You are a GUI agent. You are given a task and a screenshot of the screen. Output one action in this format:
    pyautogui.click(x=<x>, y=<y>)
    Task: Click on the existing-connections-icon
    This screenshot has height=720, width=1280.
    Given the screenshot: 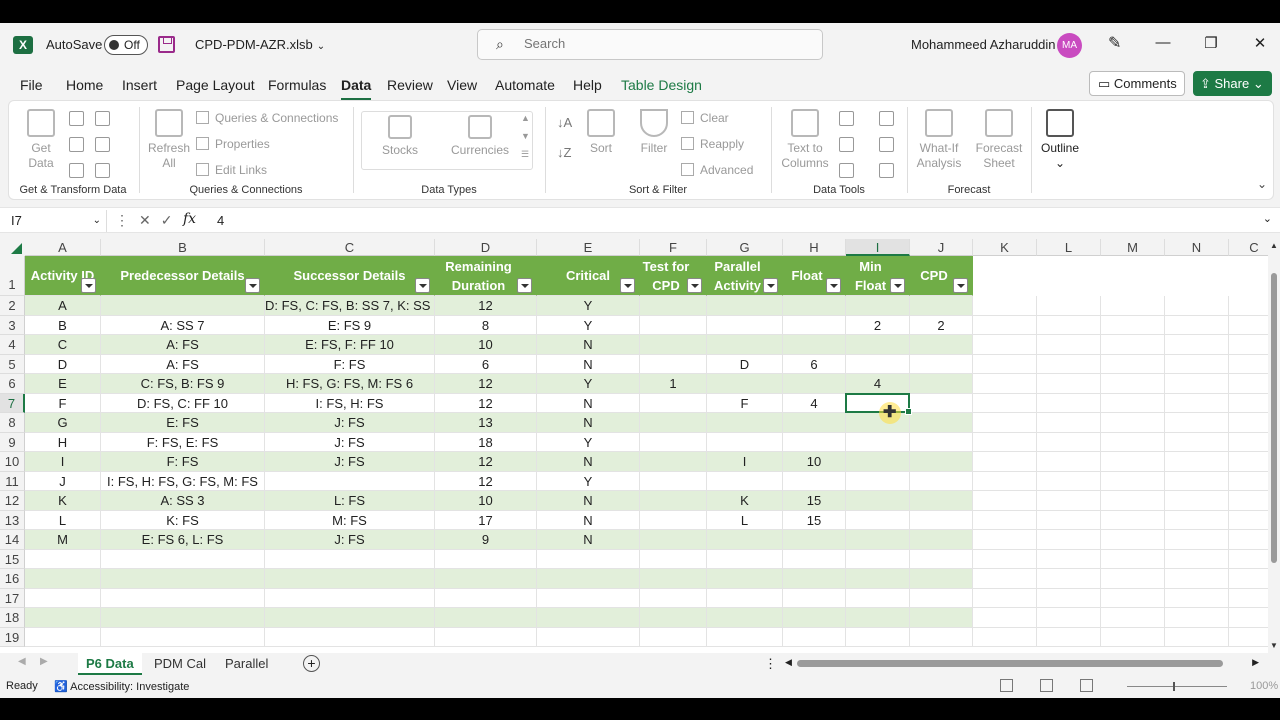 What is the action you would take?
    pyautogui.click(x=102, y=170)
    